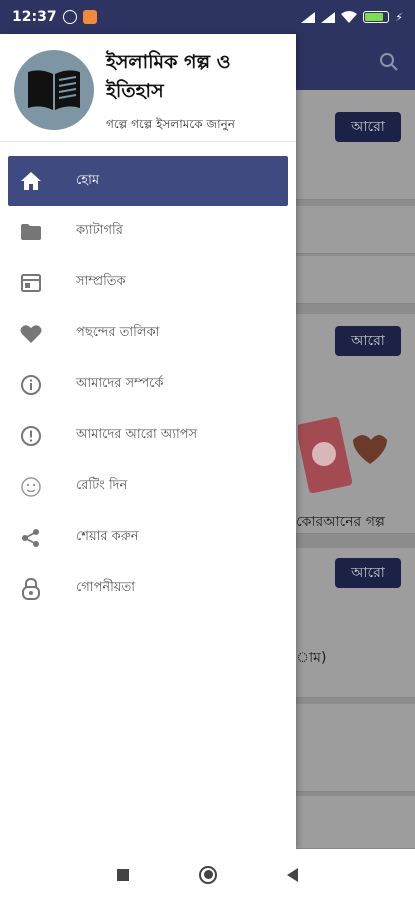 The width and height of the screenshot is (415, 900). I want to click on menu-item-label: শেয়ার করুন, so click(107, 536).